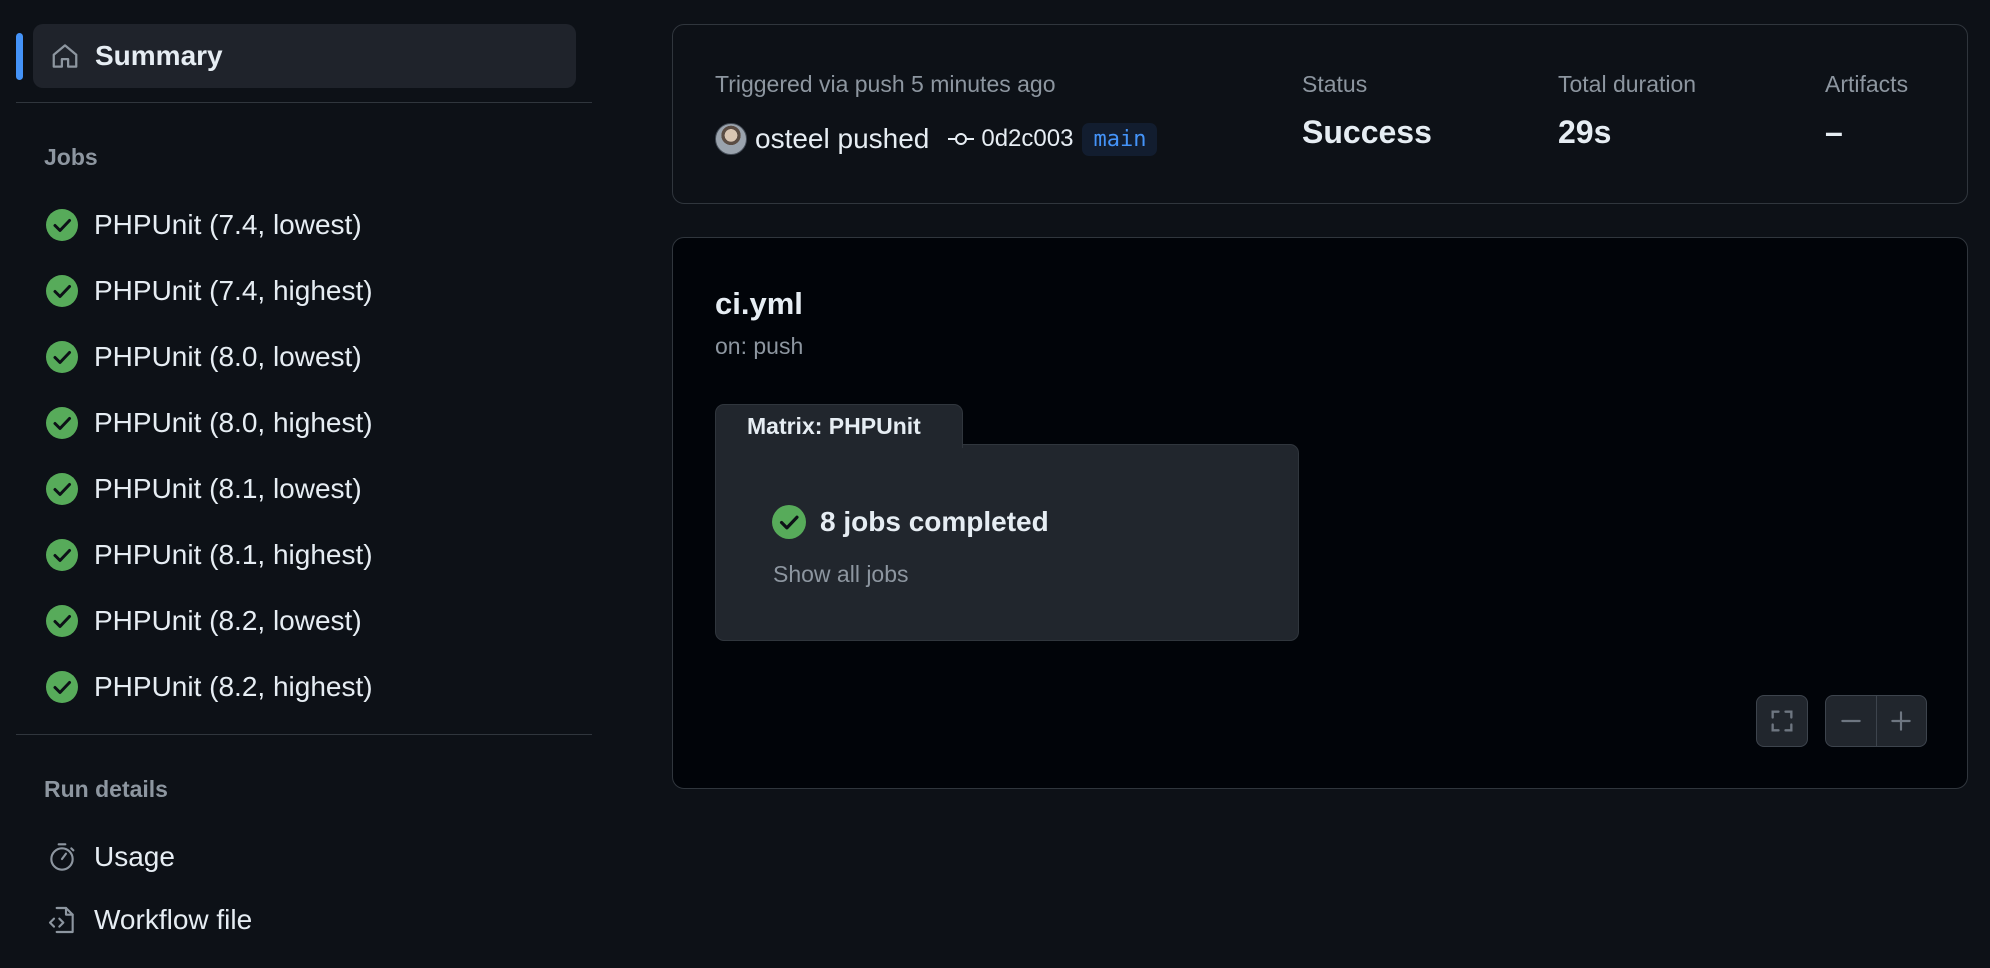 This screenshot has height=968, width=1990. I want to click on zoom-in-button, so click(1901, 721).